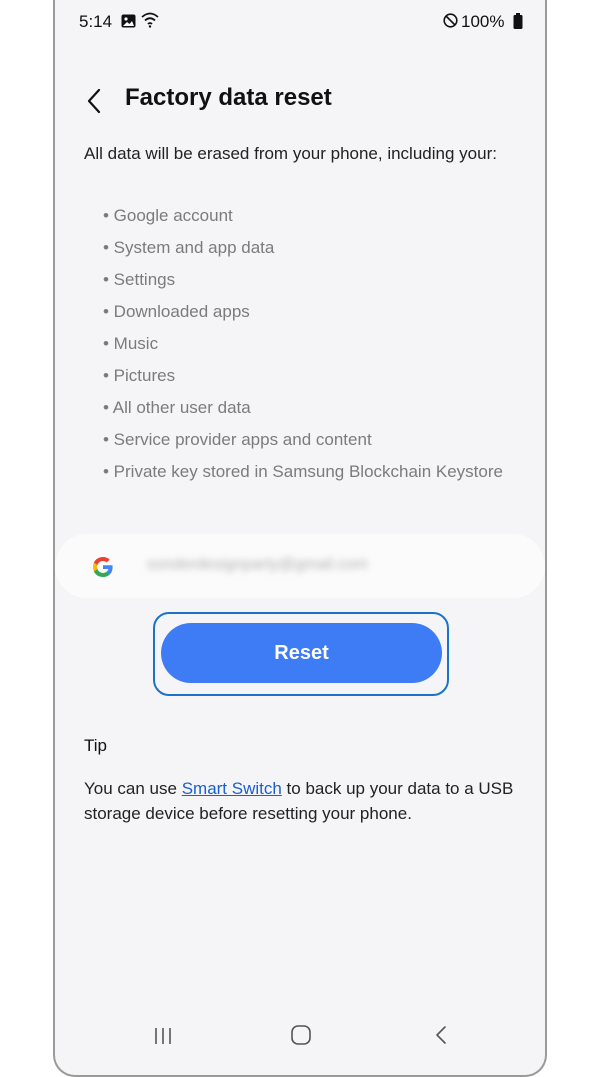 This screenshot has width=600, height=1077. Describe the element at coordinates (518, 21) in the screenshot. I see `battery-icon` at that location.